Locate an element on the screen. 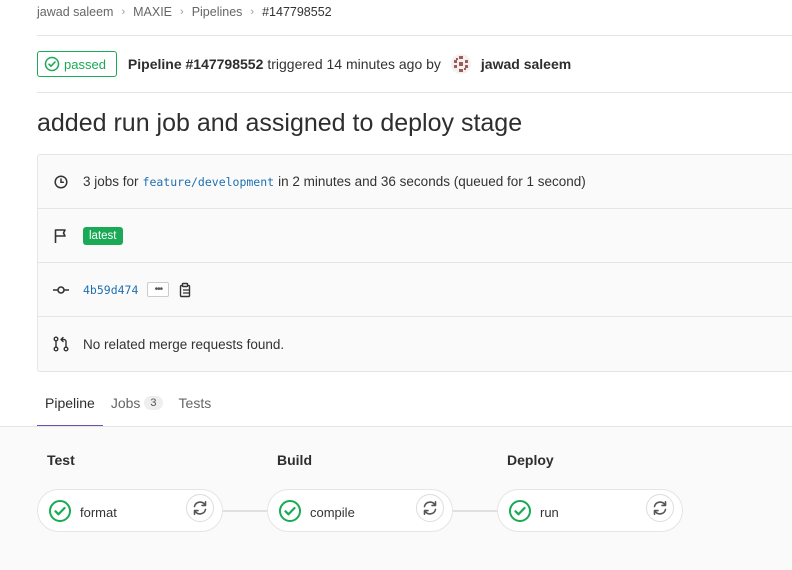  job-run: run is located at coordinates (590, 510).